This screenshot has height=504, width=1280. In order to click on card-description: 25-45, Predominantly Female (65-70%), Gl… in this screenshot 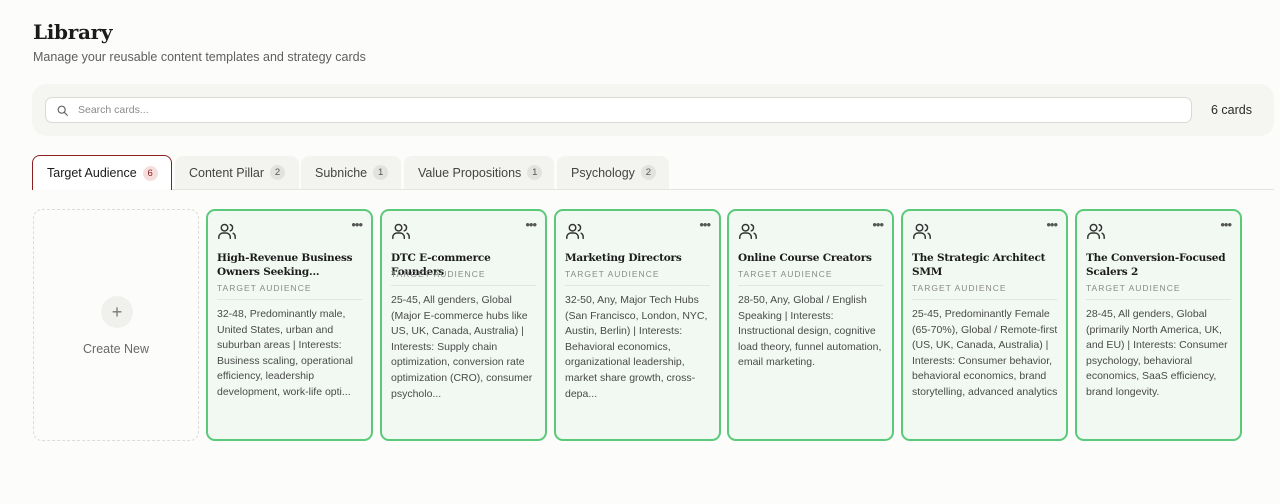, I will do `click(985, 353)`.